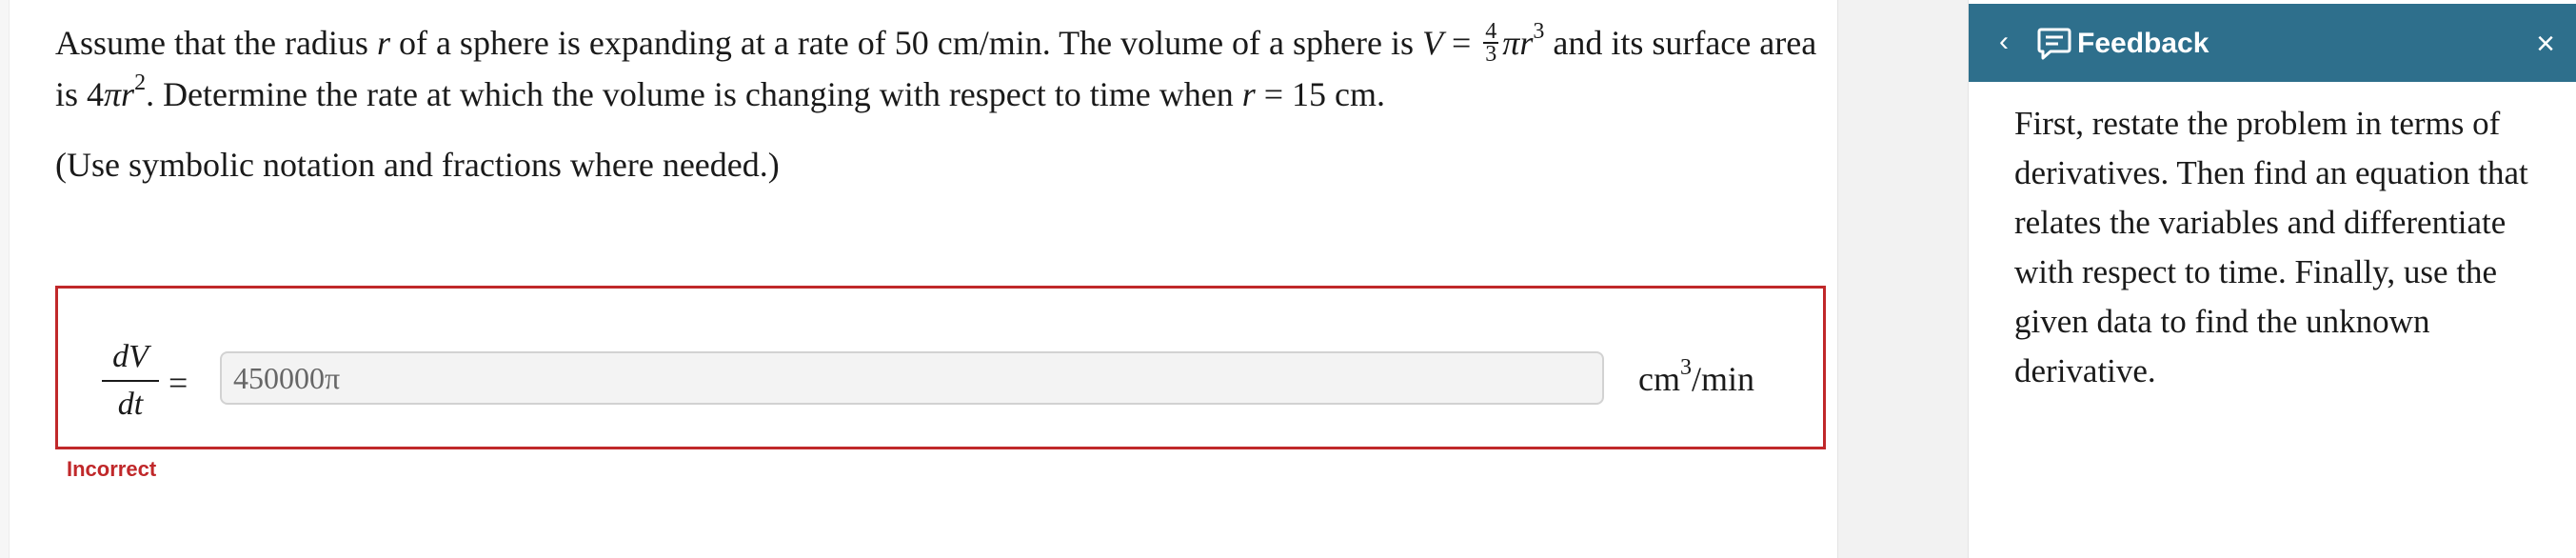 The height and width of the screenshot is (558, 2576). Describe the element at coordinates (912, 378) in the screenshot. I see `answer-input: 450000π` at that location.